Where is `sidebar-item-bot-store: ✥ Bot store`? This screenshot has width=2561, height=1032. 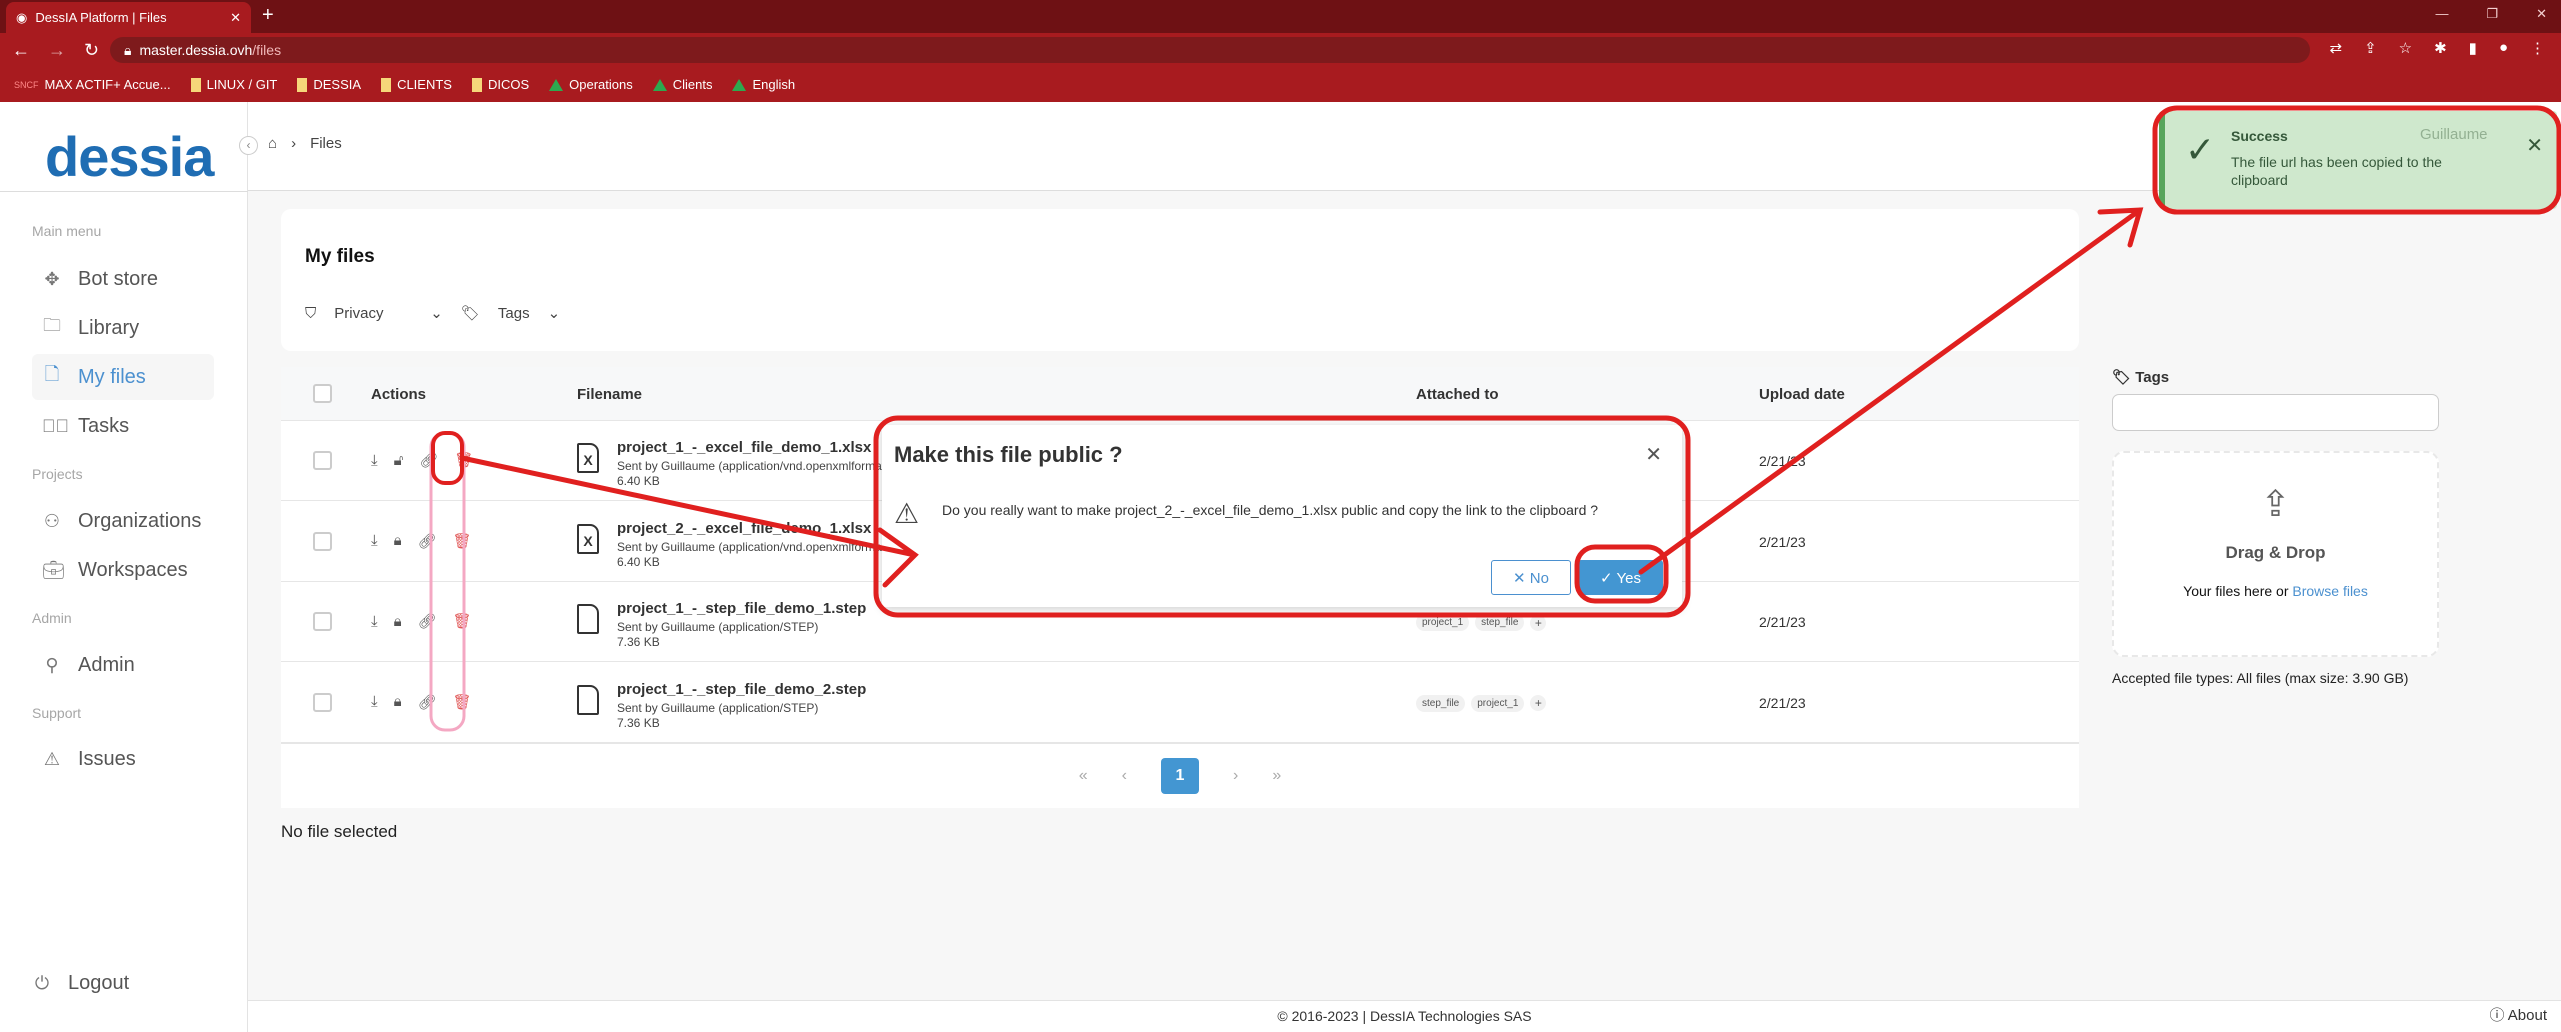
sidebar-item-bot-store: ✥ Bot store is located at coordinates (123, 279).